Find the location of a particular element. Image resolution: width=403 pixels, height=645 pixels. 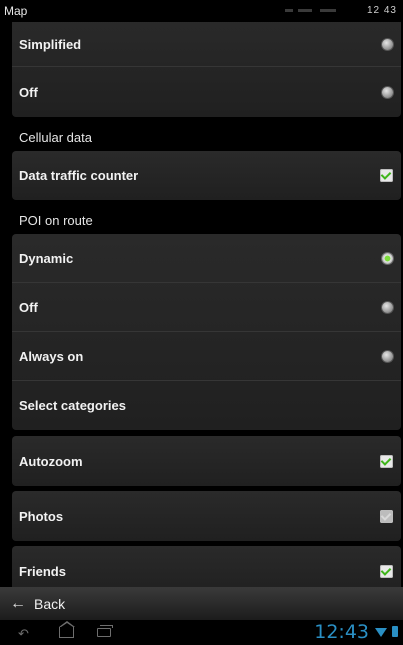

nav-recent-apps-icon is located at coordinates (105, 631).